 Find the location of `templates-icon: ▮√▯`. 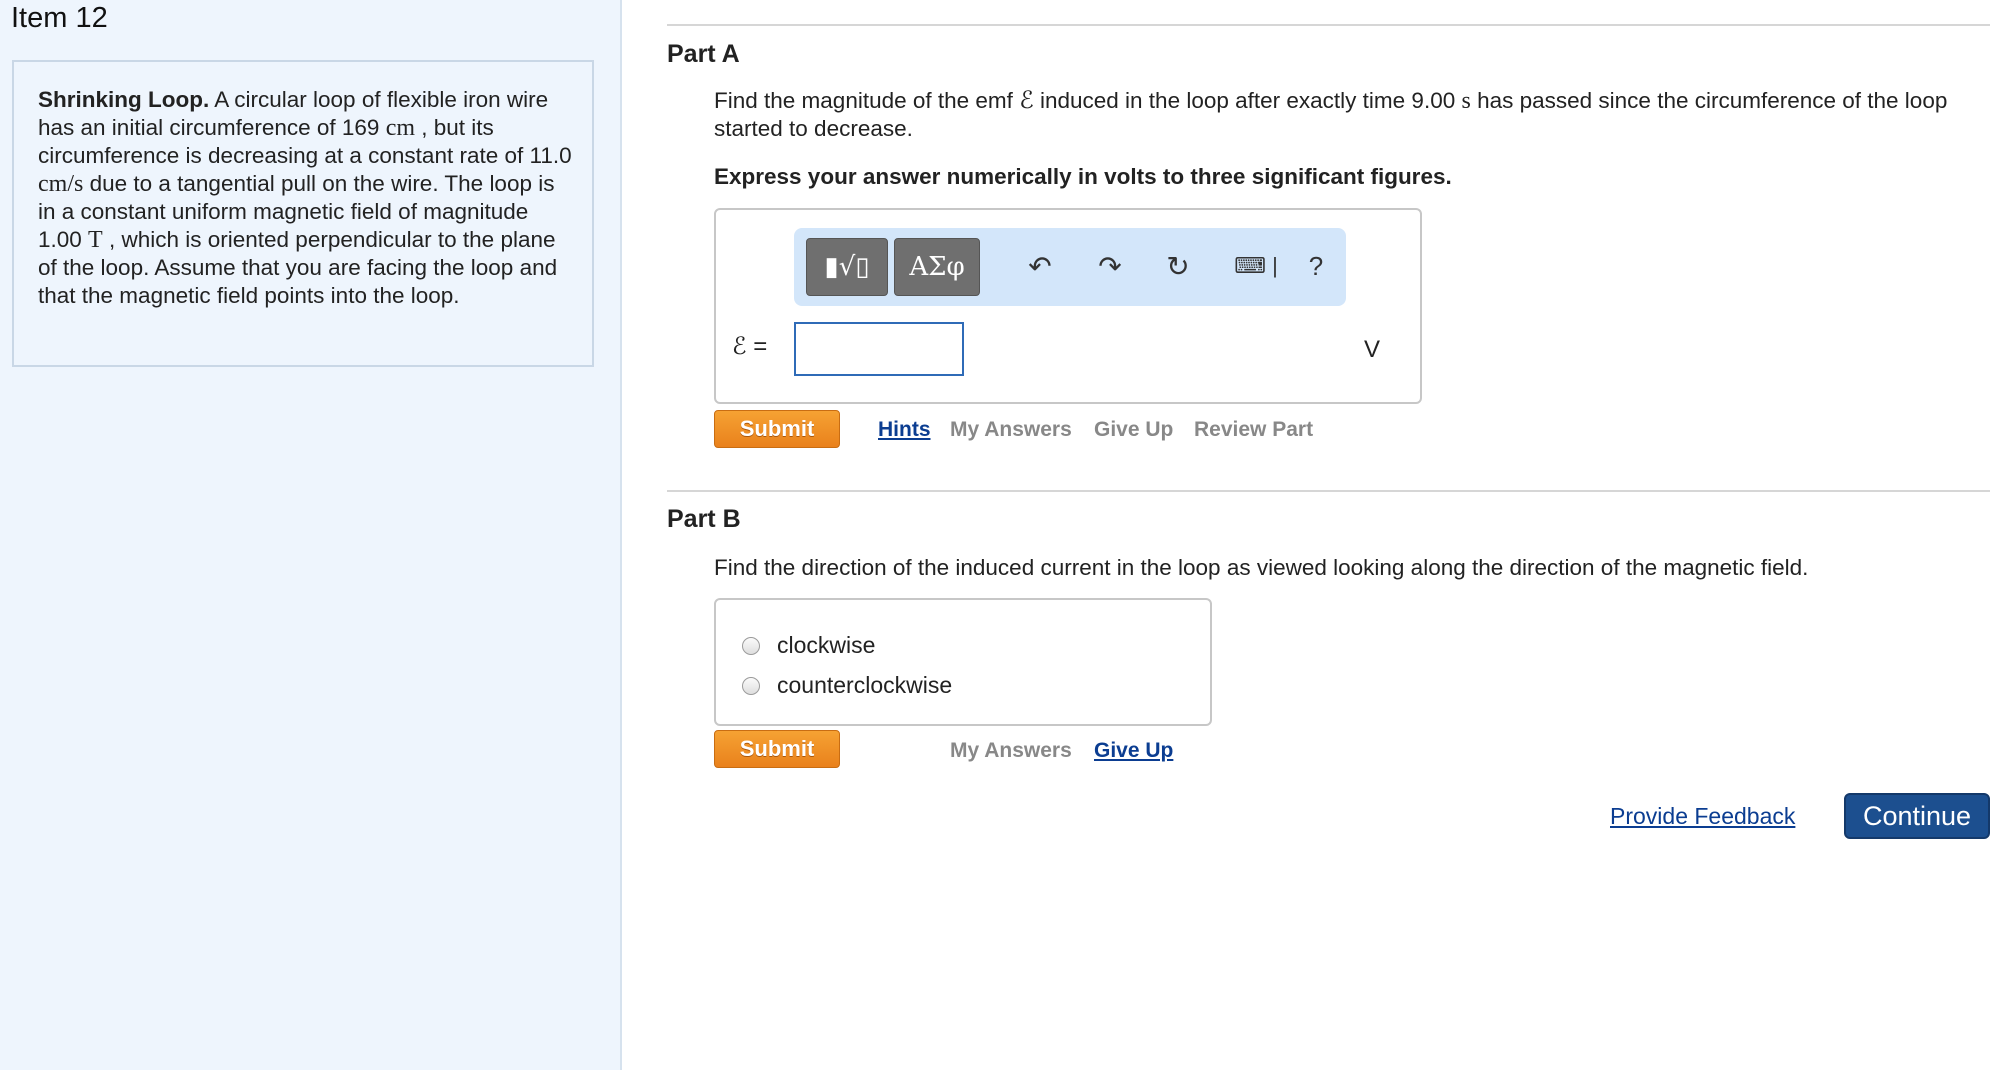

templates-icon: ▮√▯ is located at coordinates (847, 267).